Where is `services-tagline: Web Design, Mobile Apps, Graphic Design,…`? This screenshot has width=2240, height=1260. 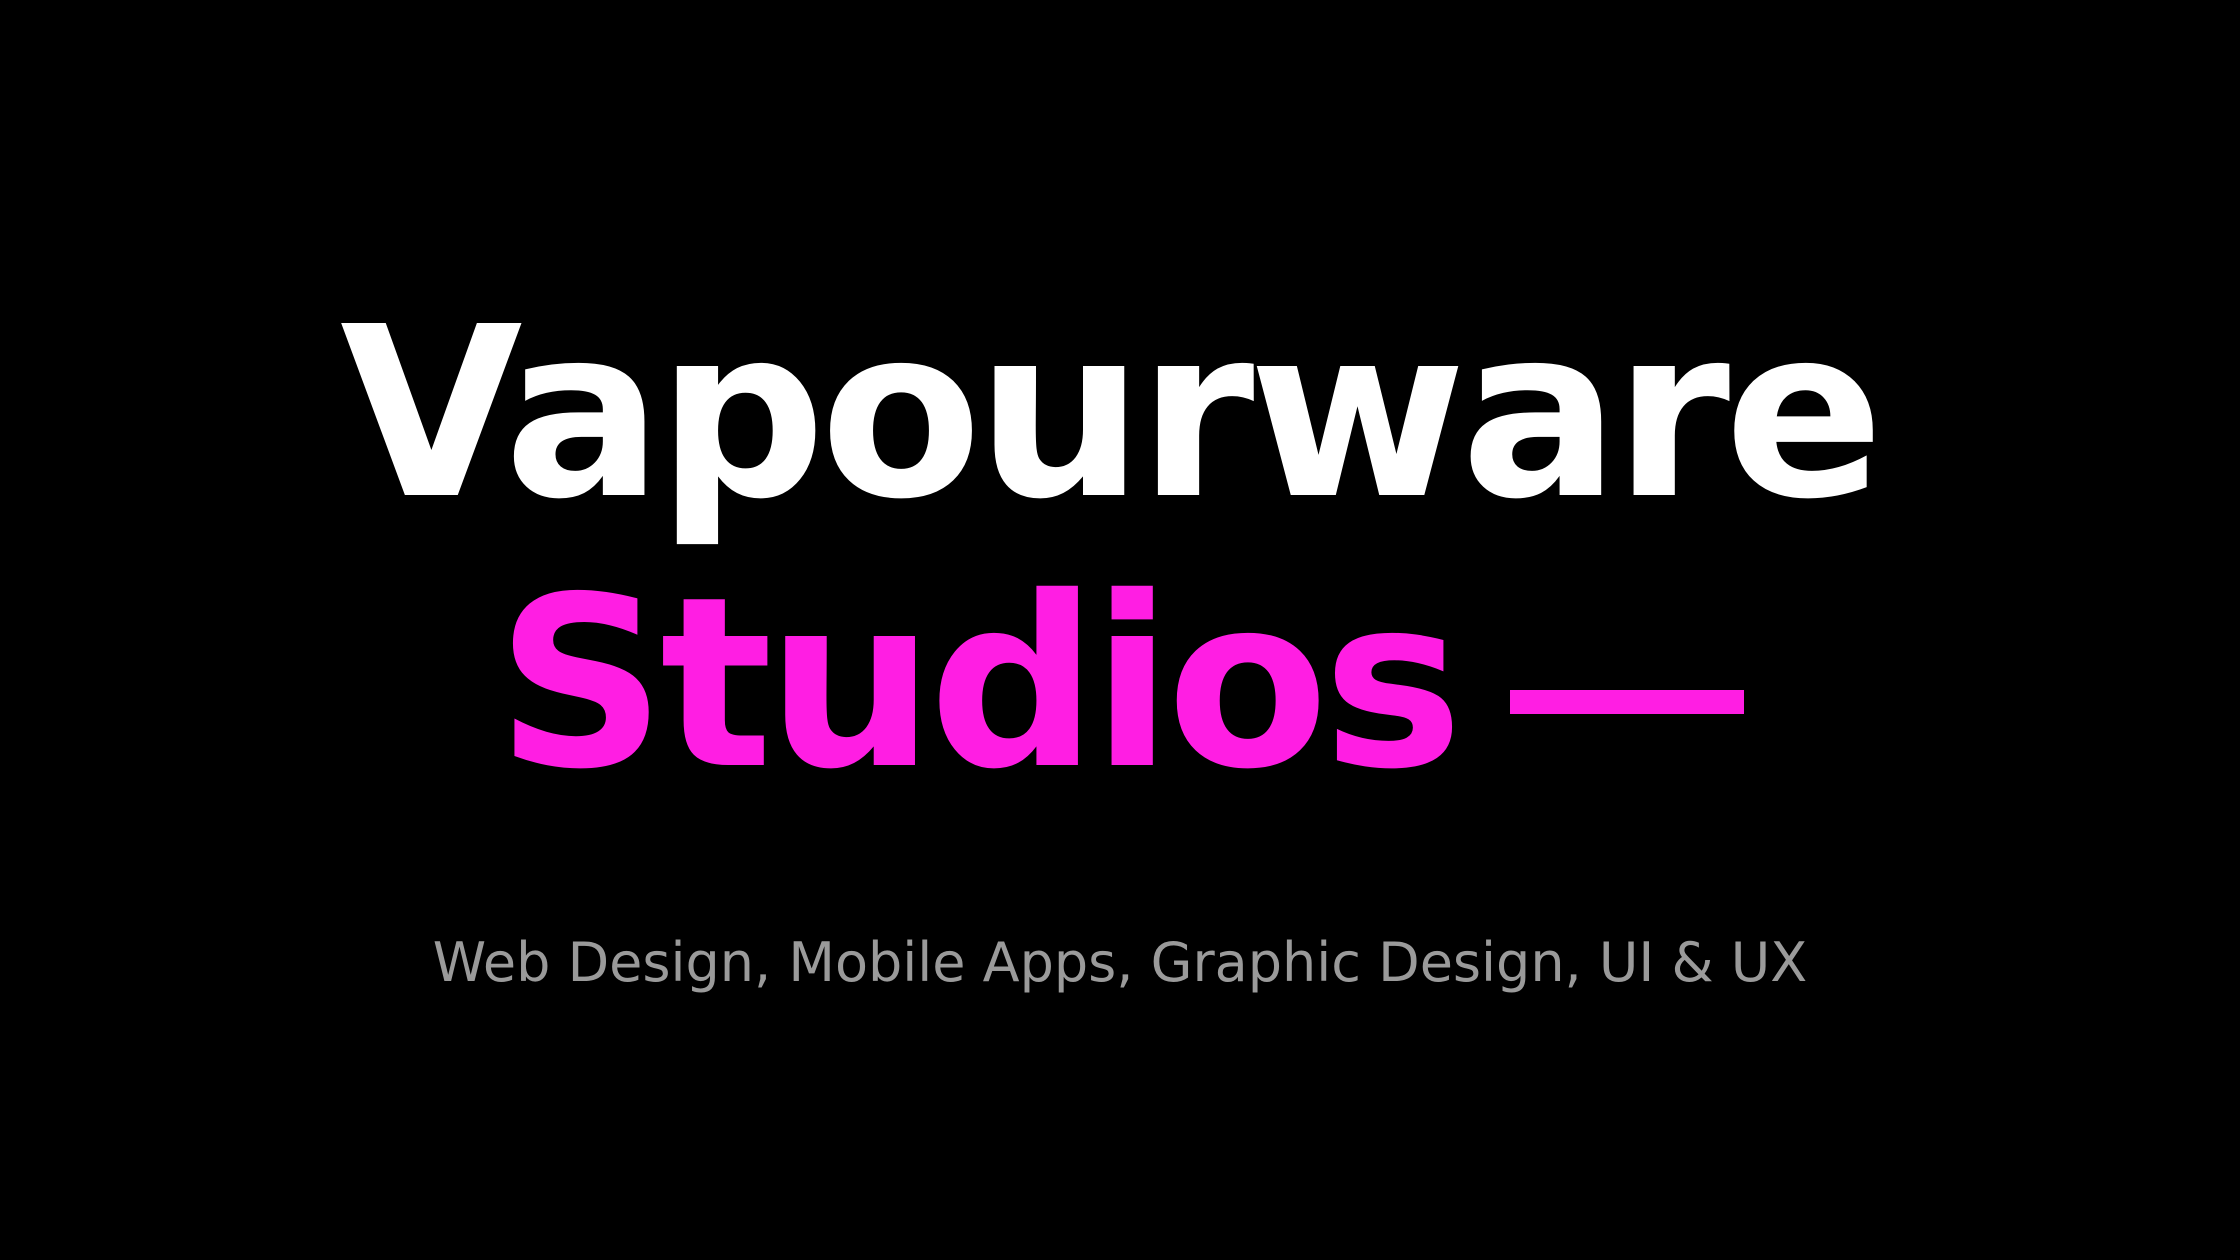
services-tagline: Web Design, Mobile Apps, Graphic Design,… is located at coordinates (1120, 962).